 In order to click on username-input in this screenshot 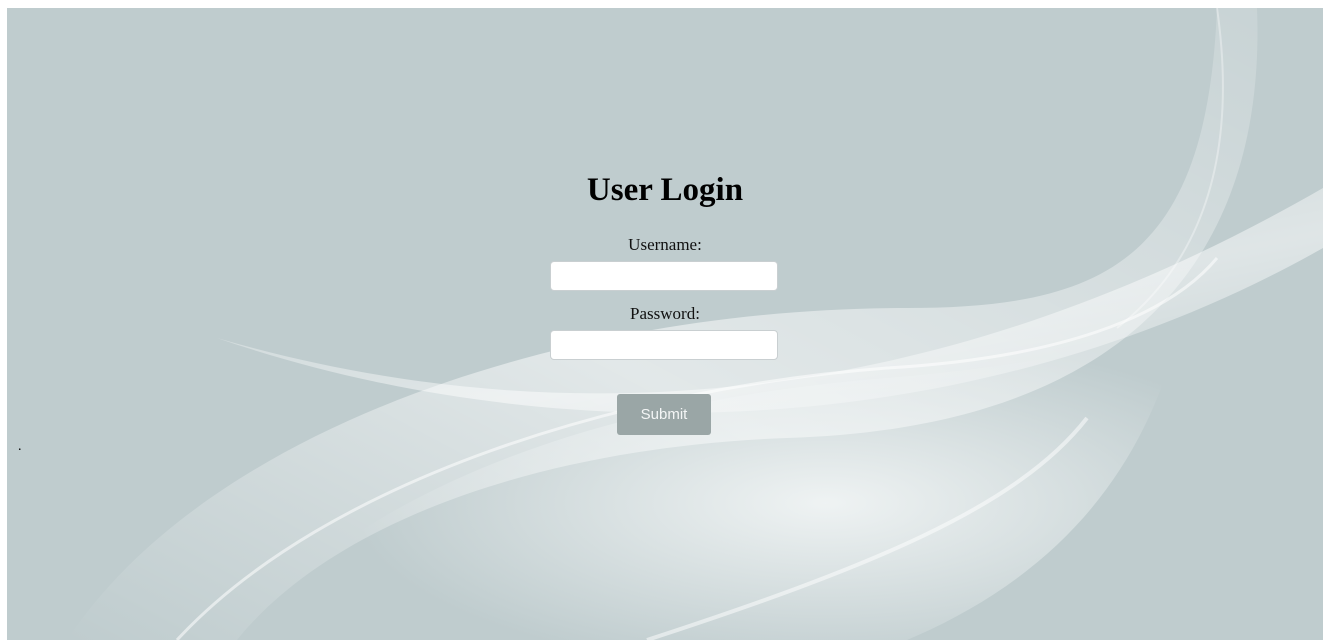, I will do `click(664, 276)`.